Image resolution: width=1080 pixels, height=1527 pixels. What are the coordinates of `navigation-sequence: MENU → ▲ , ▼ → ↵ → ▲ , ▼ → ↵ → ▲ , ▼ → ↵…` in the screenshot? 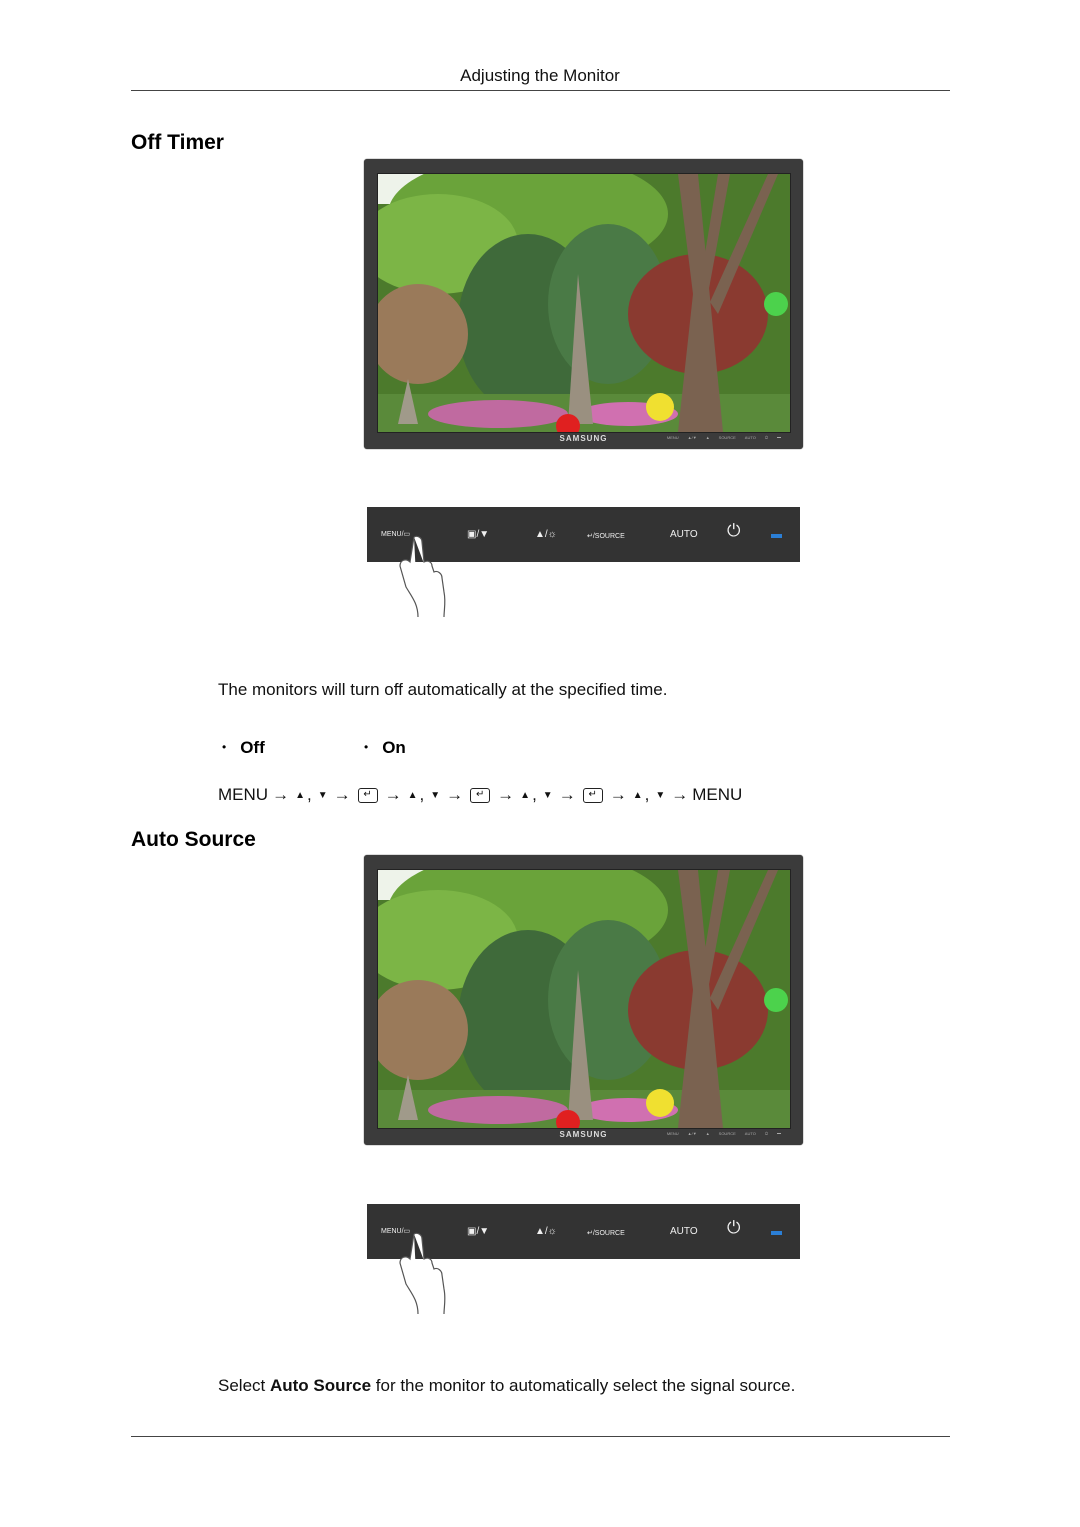 It's located at (480, 795).